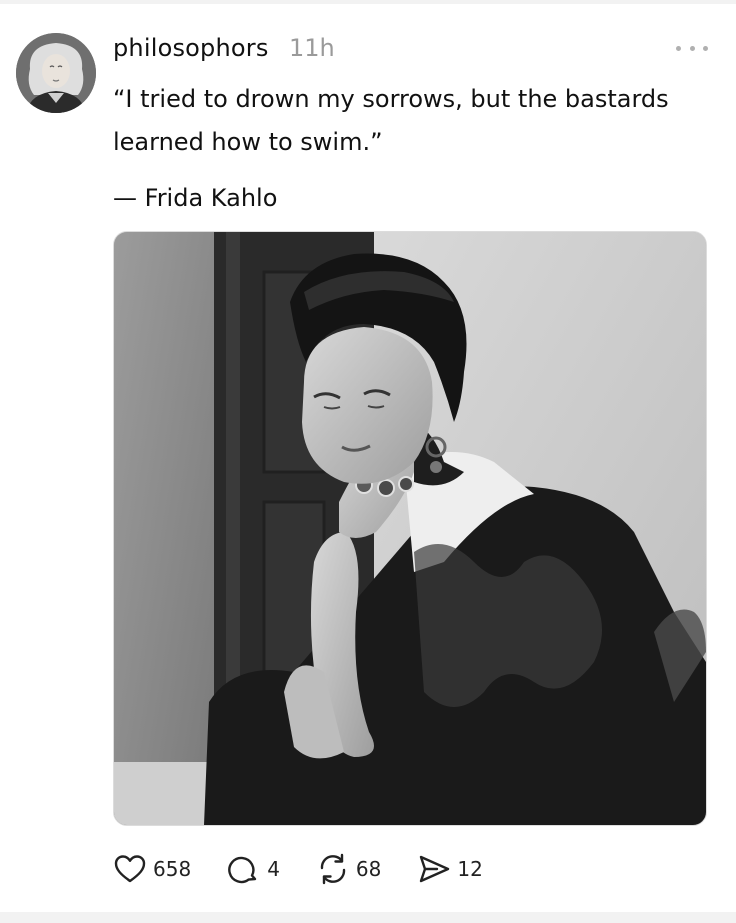 The image size is (736, 923). Describe the element at coordinates (172, 869) in the screenshot. I see `like-count: 658` at that location.